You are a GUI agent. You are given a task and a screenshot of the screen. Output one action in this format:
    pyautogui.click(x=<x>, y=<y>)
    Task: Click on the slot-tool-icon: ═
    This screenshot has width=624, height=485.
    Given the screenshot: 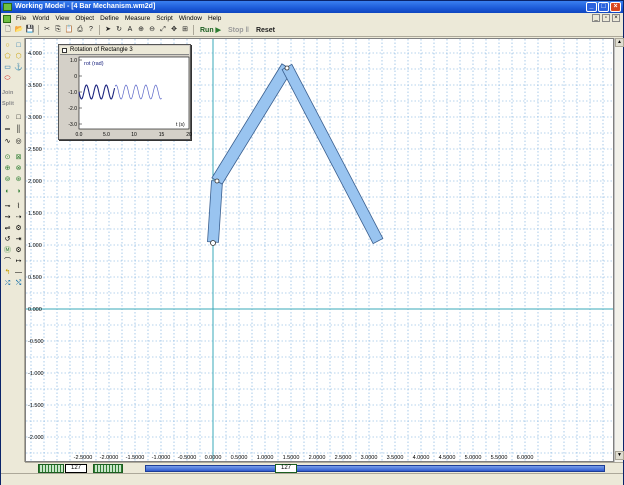 What is the action you would take?
    pyautogui.click(x=7, y=130)
    